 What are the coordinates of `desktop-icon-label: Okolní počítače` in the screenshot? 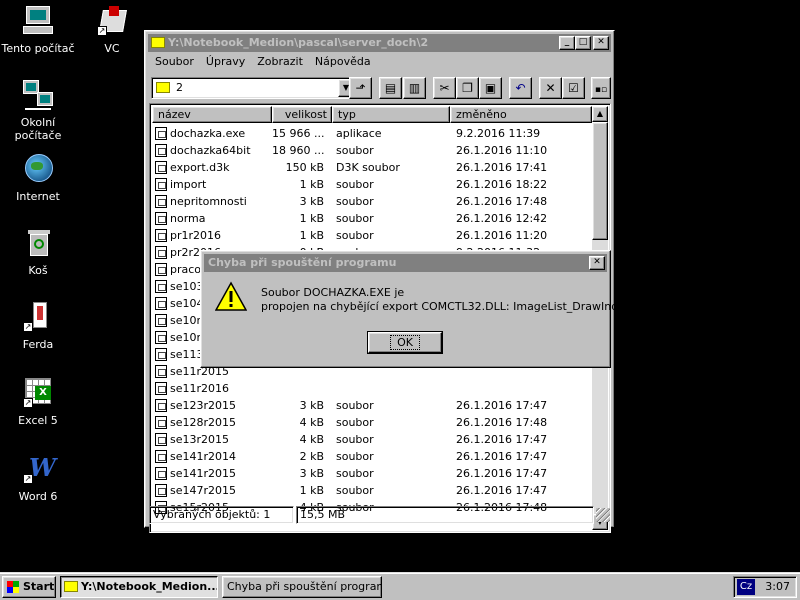 It's located at (38, 129).